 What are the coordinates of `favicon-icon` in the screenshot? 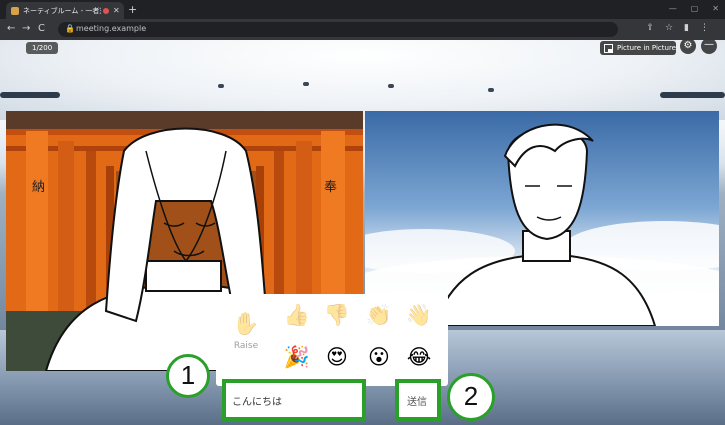 It's located at (15, 10).